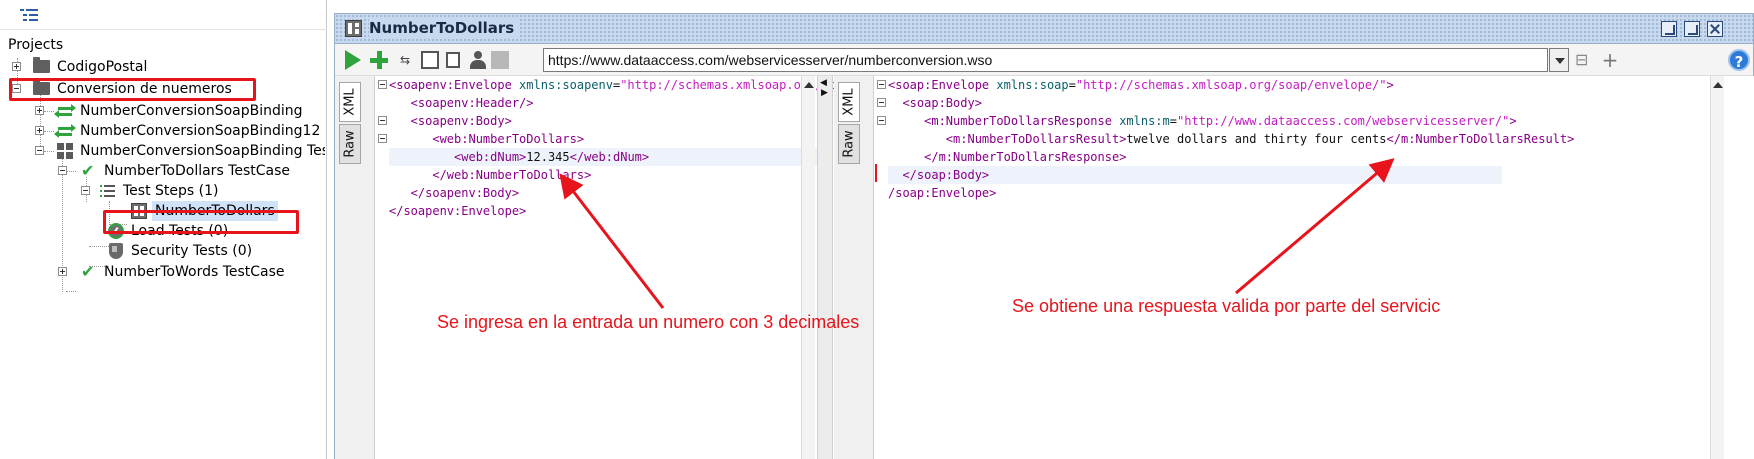 The height and width of the screenshot is (459, 1754). Describe the element at coordinates (445, 28) in the screenshot. I see `editor-title: NumberToDollars` at that location.